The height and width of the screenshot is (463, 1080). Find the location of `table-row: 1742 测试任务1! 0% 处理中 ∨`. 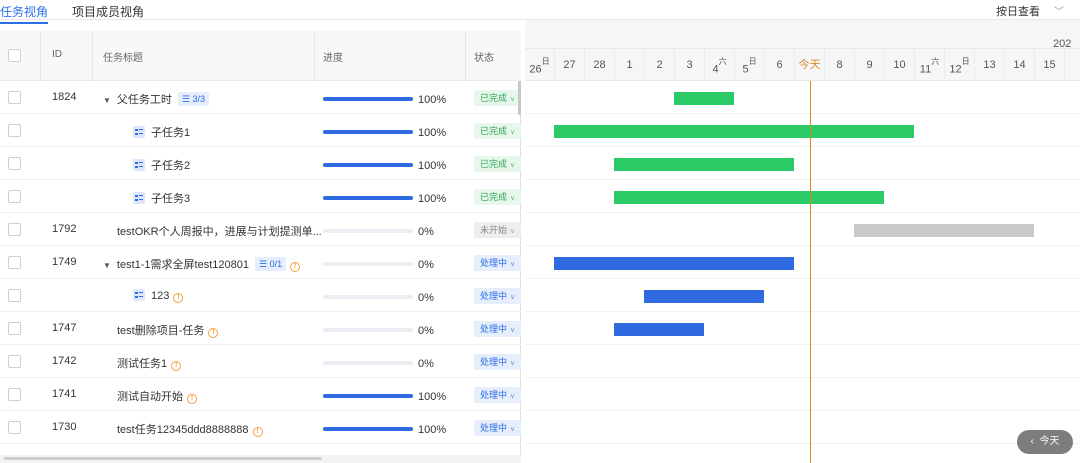

table-row: 1742 测试任务1! 0% 处理中 ∨ is located at coordinates (261, 361).